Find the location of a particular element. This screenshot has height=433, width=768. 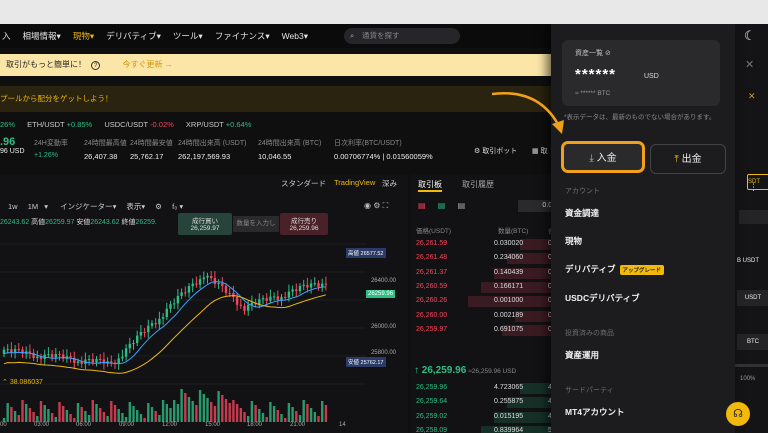

chevron-down-icon: ▾ is located at coordinates (46, 206).